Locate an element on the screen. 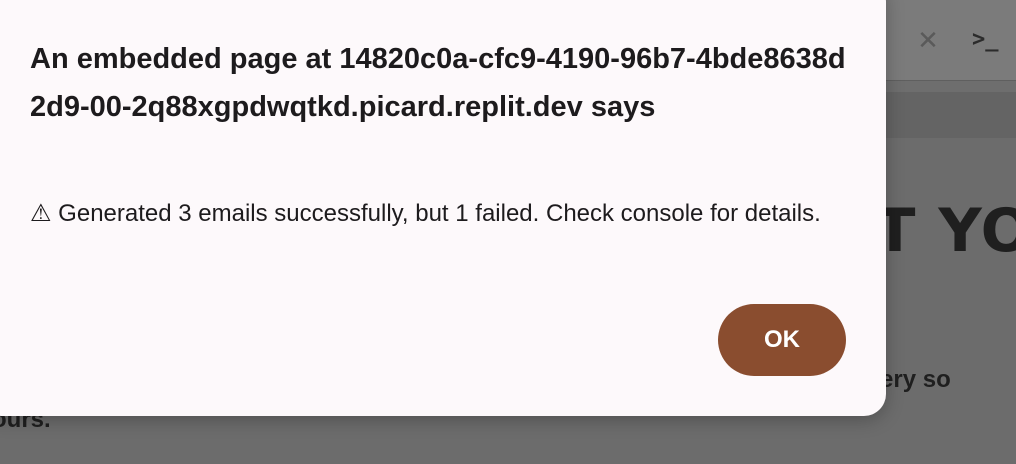  close-icon: ✕ is located at coordinates (928, 40).